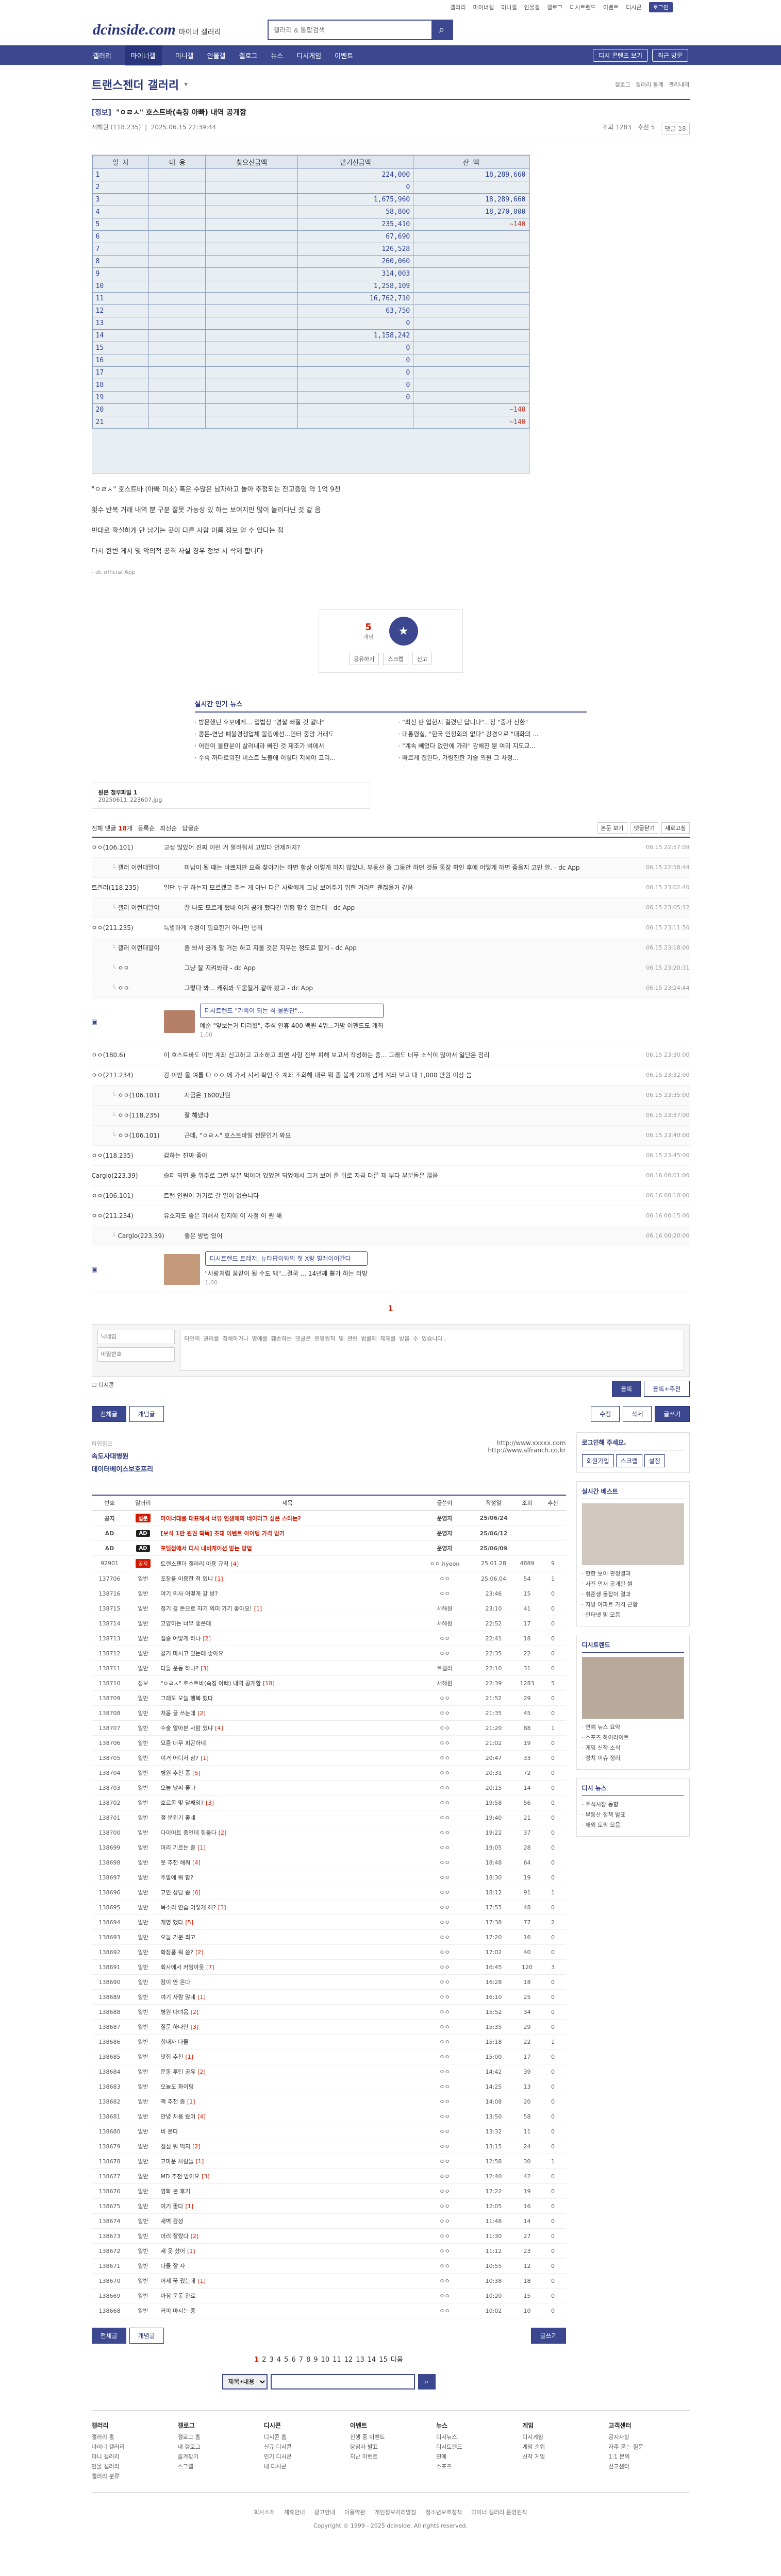  Describe the element at coordinates (195, 2236) in the screenshot. I see `post-reply-count: [2]` at that location.